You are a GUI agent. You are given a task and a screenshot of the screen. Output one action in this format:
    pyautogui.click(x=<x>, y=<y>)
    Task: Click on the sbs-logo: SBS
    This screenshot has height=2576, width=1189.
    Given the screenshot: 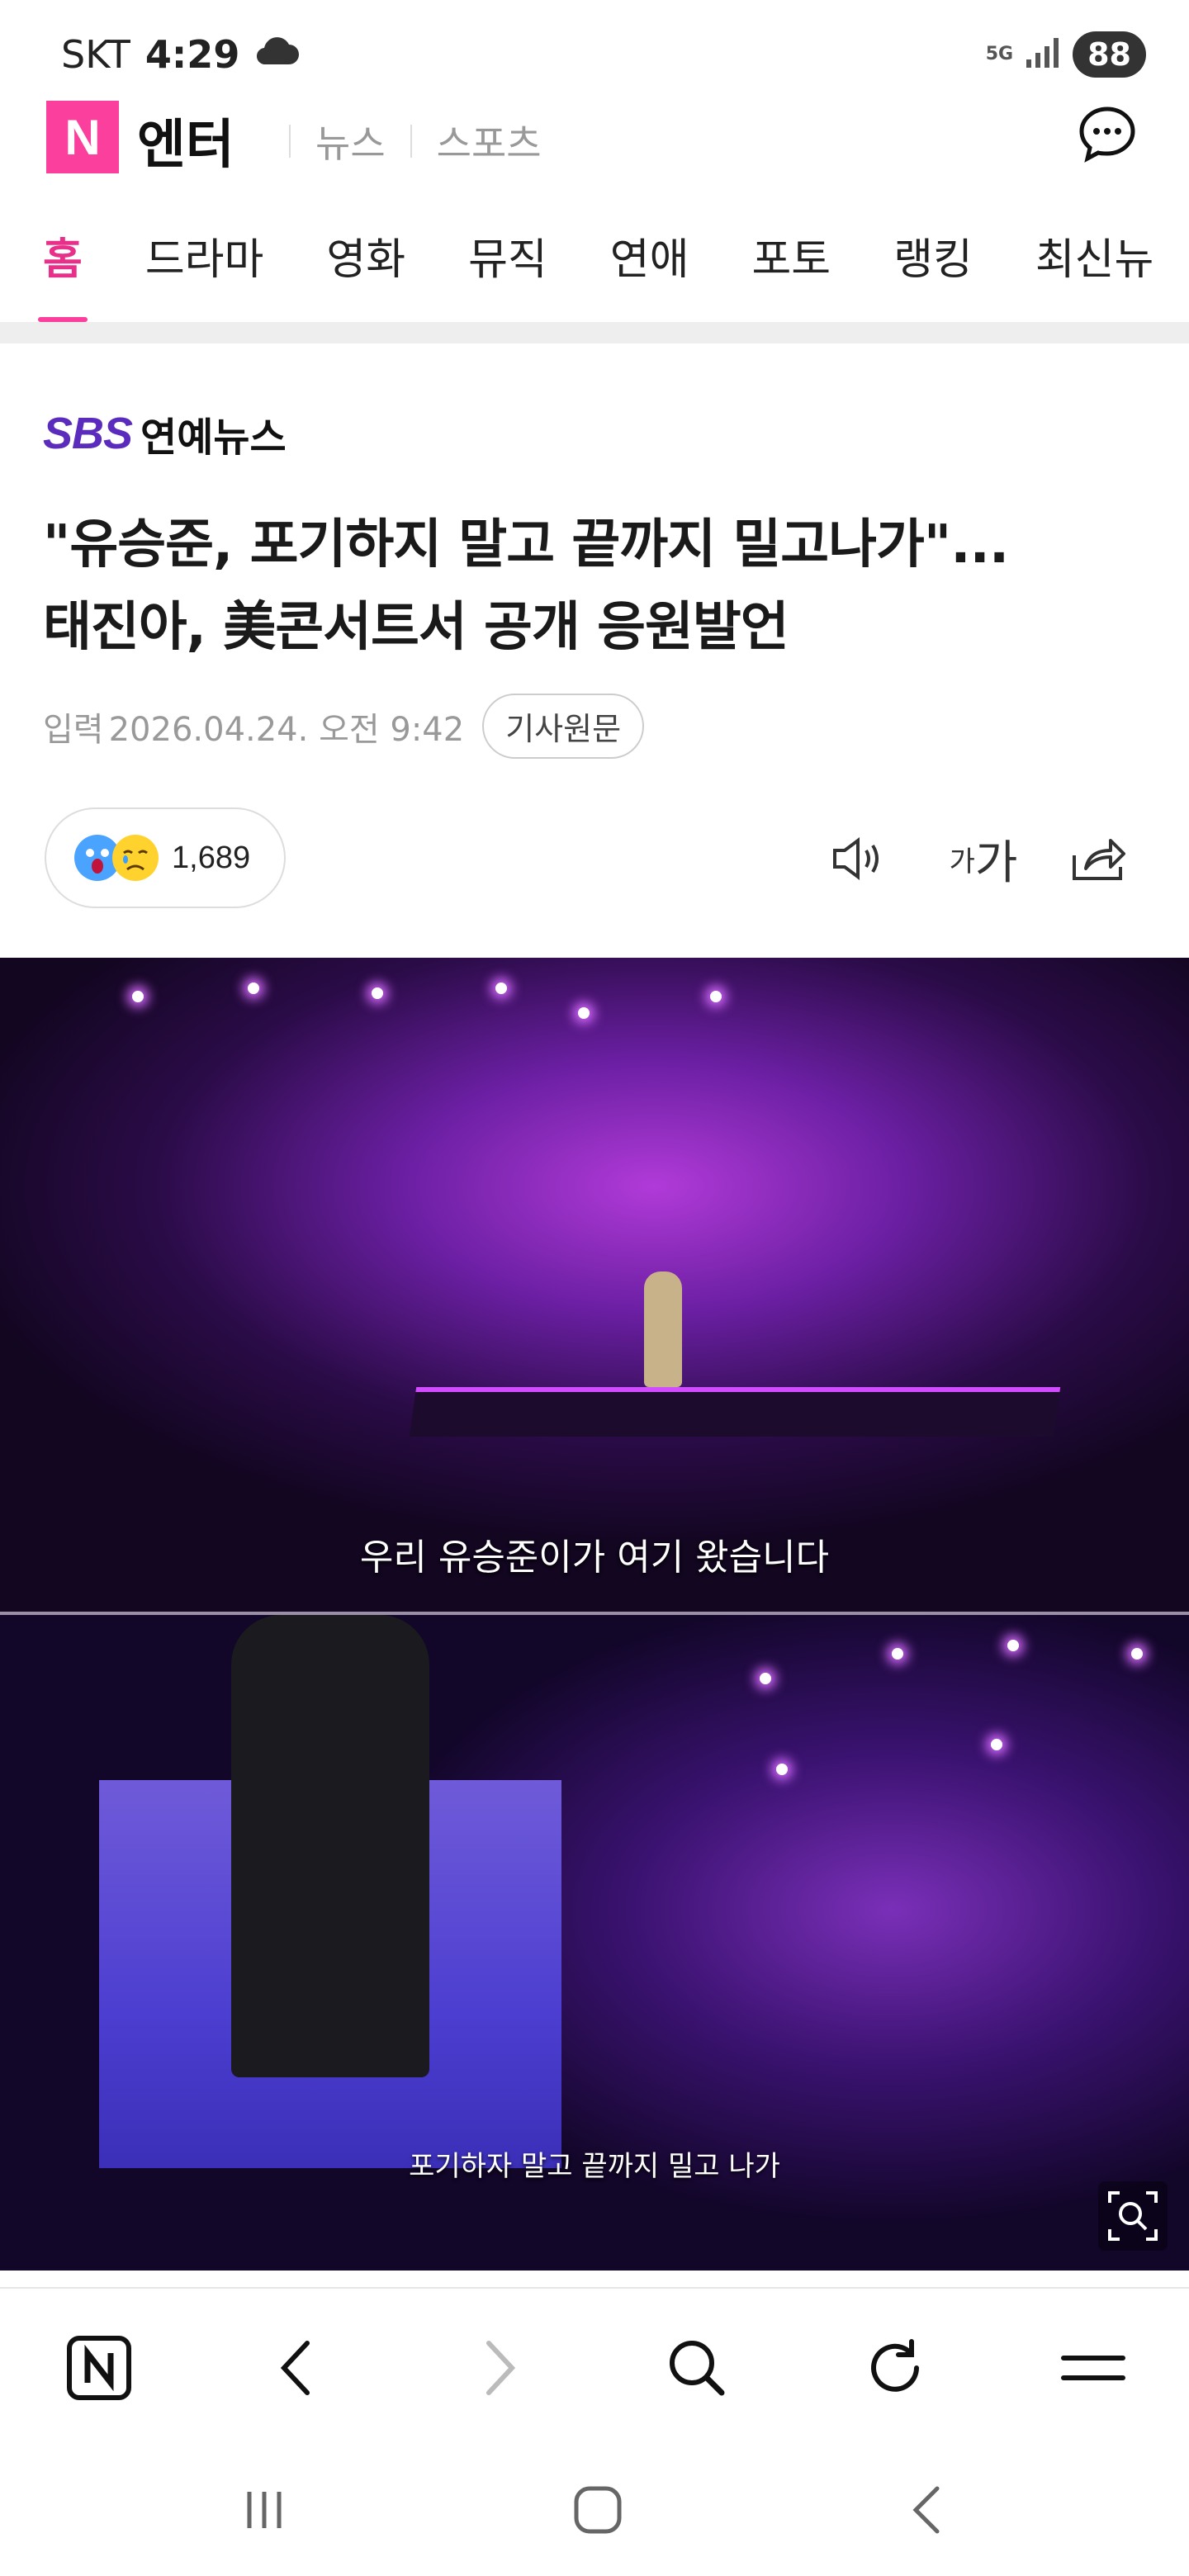 What is the action you would take?
    pyautogui.click(x=88, y=433)
    